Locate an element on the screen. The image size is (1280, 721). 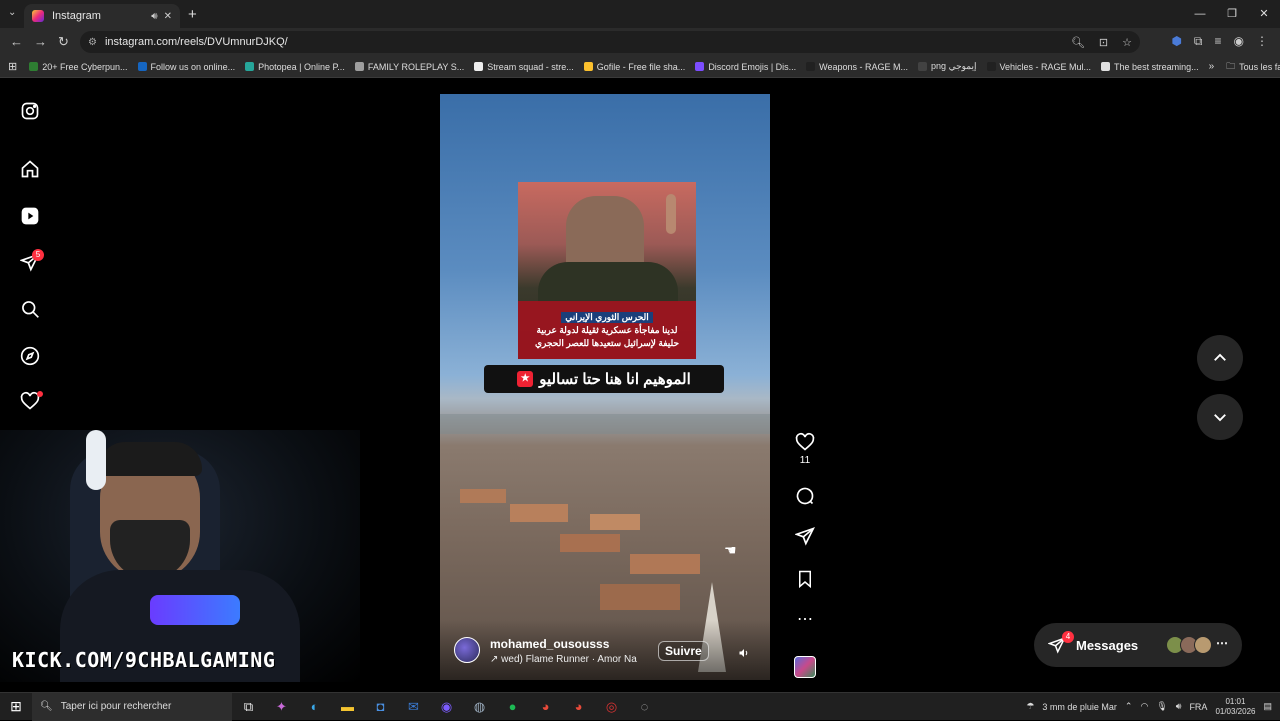
minimize-button: — is located at coordinates (1200, 14).